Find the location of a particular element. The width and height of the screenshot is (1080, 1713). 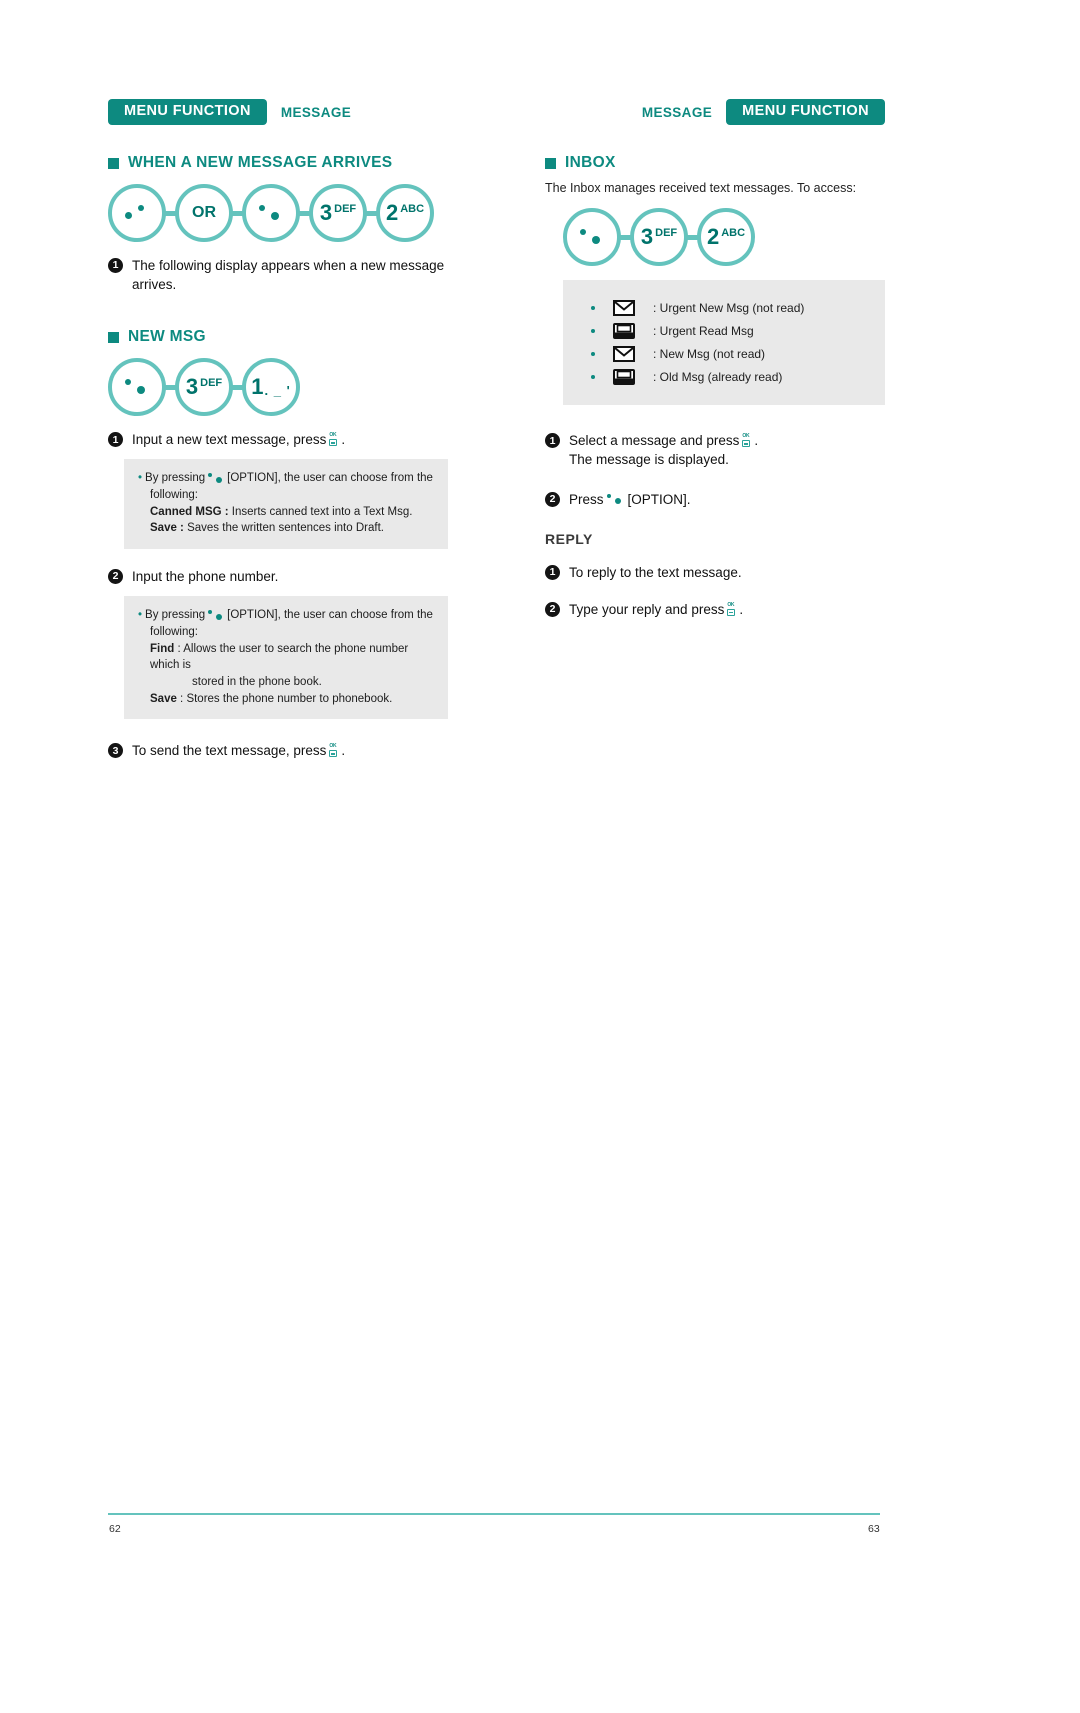

note-item-desc: Saves the written sentences into Draft. is located at coordinates (283, 528).